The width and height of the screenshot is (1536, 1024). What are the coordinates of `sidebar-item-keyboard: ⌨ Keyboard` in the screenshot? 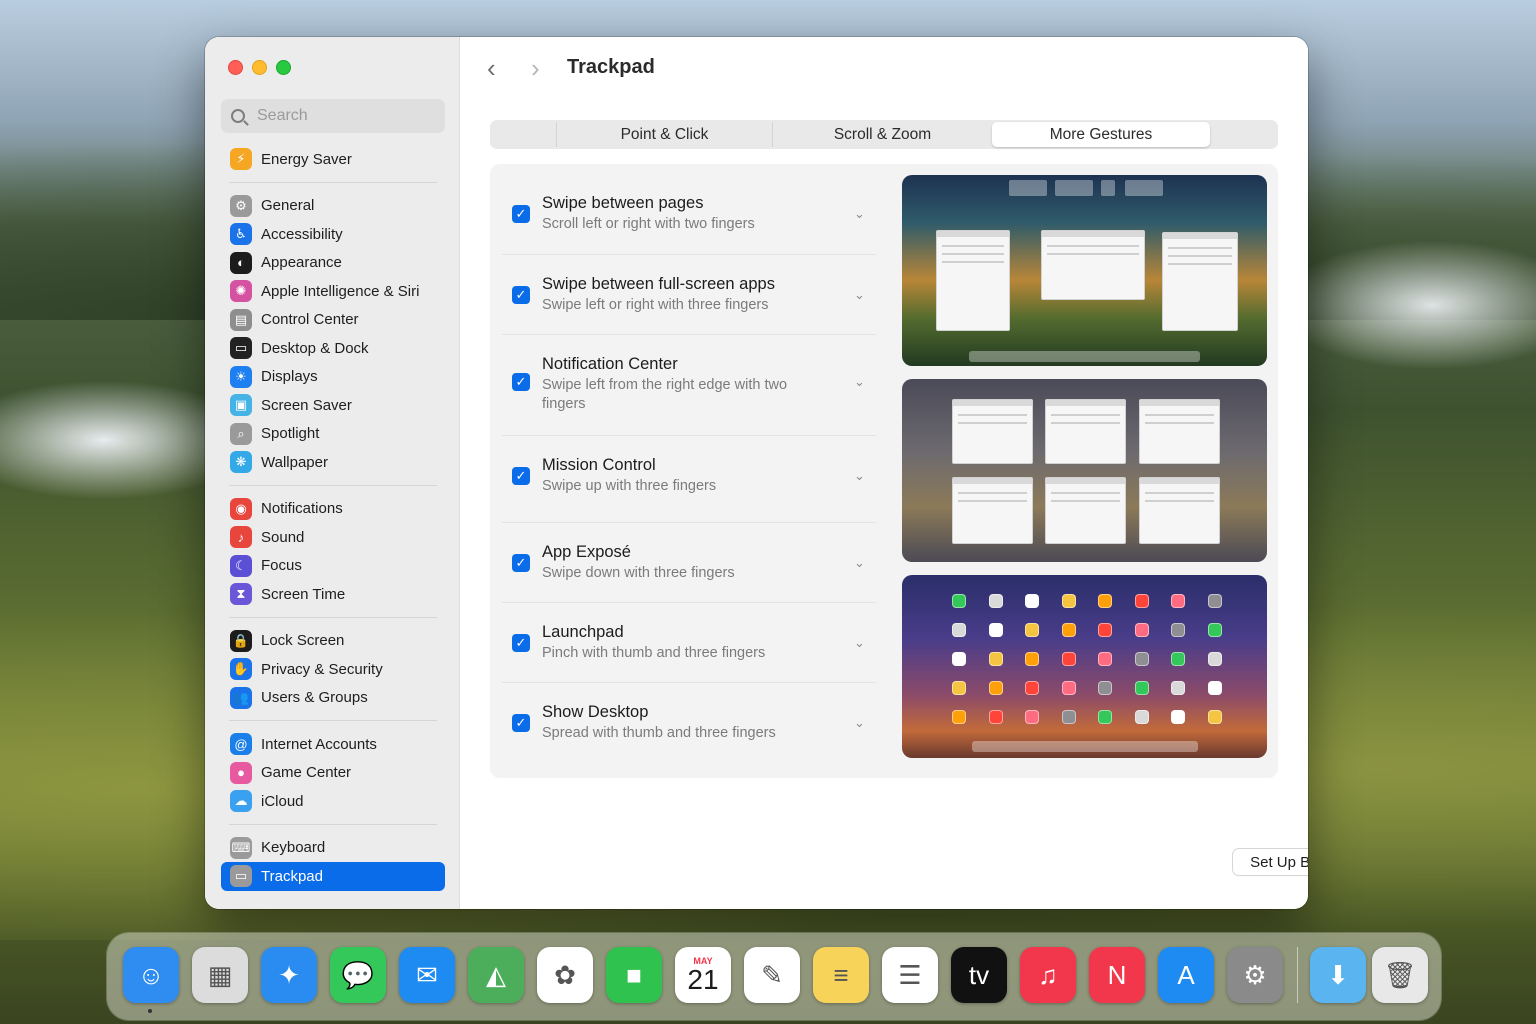 It's located at (333, 848).